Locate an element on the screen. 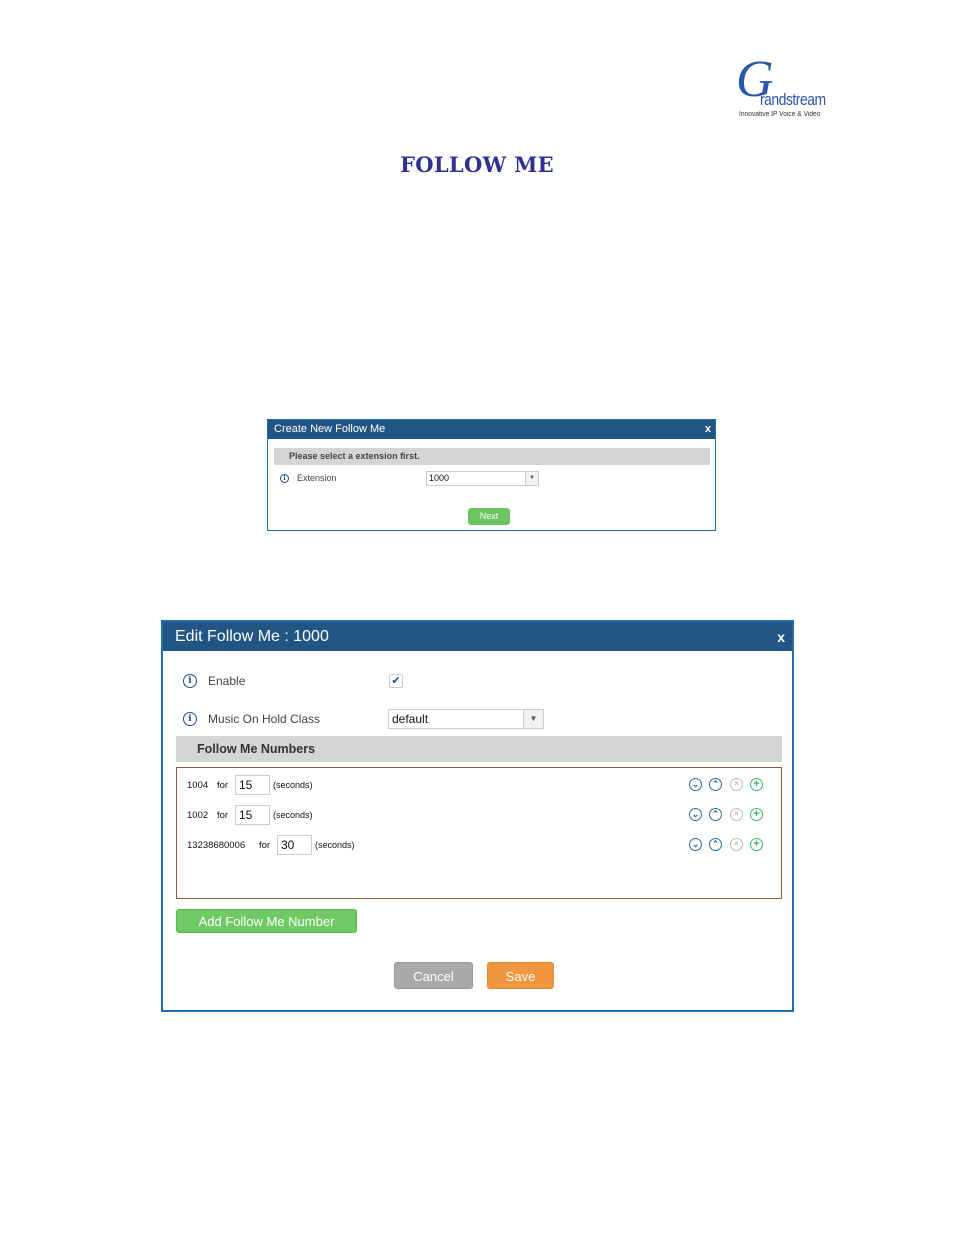 This screenshot has height=1235, width=954. follow-me-numbers-header: Follow Me Numbers is located at coordinates (479, 749).